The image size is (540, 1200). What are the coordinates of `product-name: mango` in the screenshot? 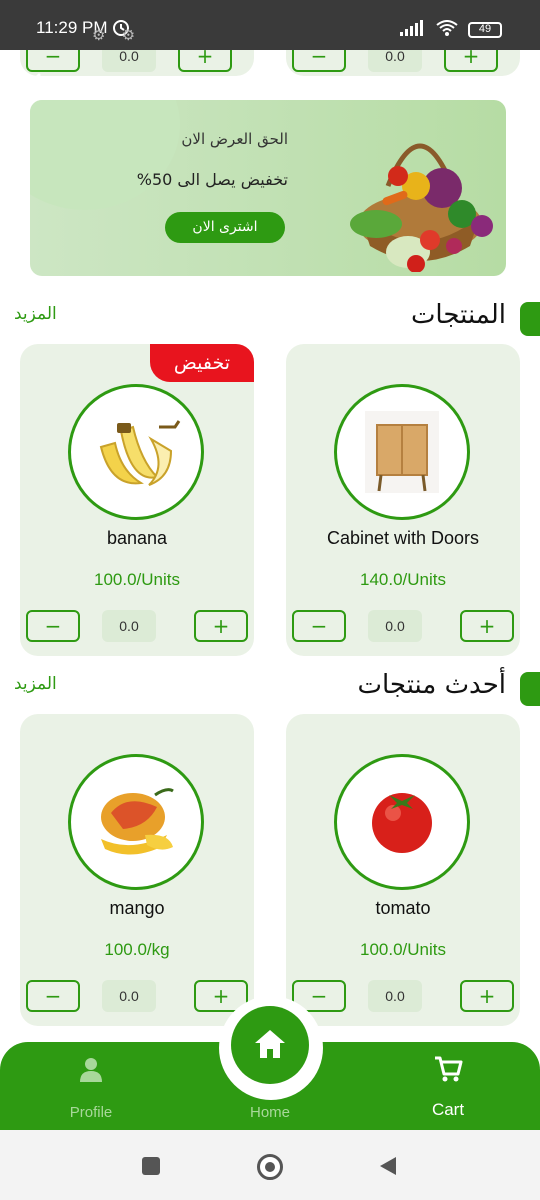 It's located at (137, 908).